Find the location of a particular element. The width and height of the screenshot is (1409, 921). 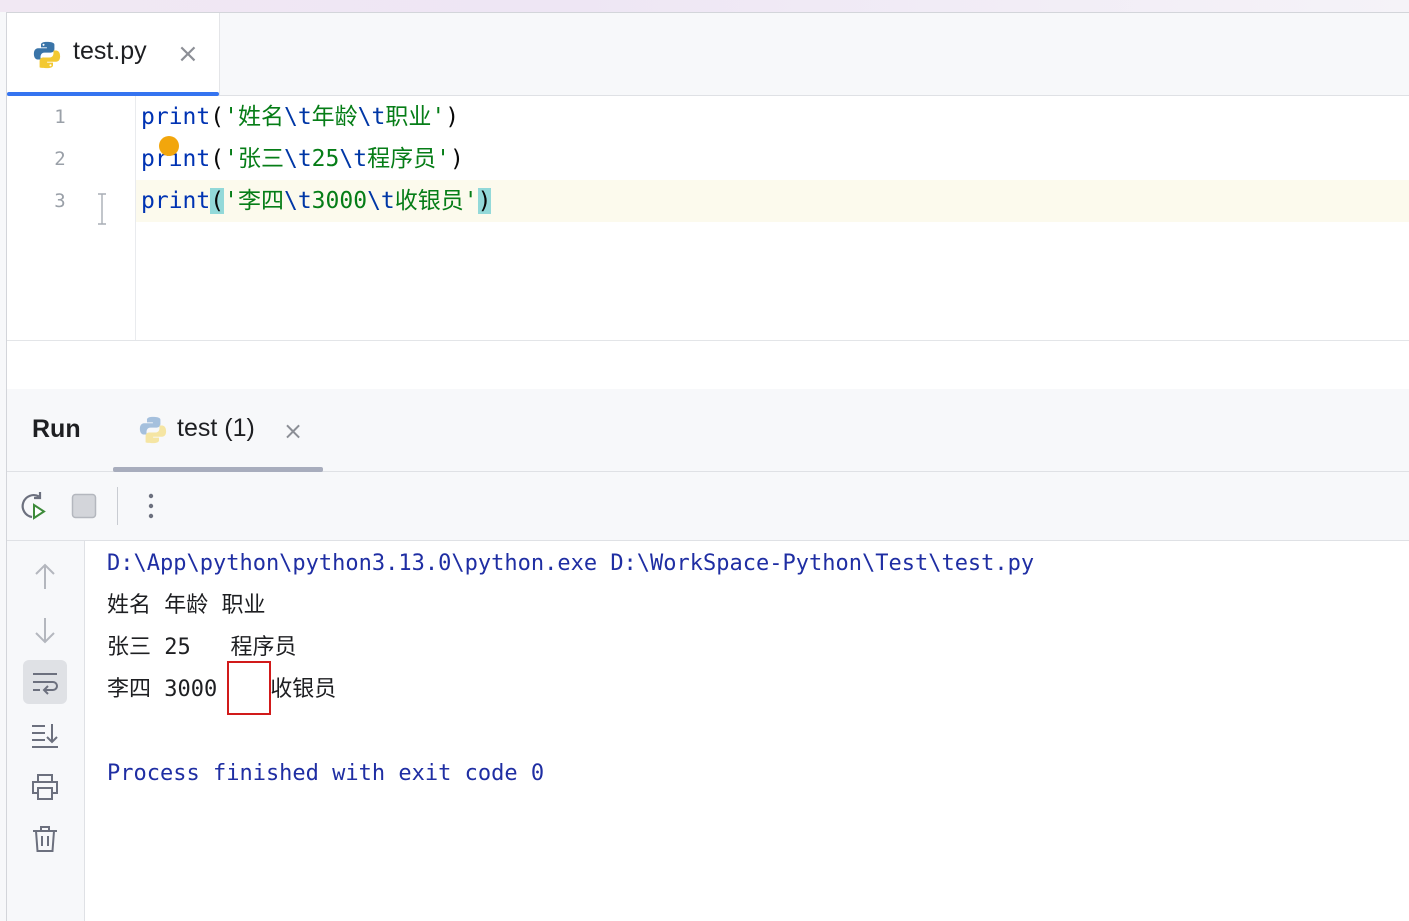

print-icon is located at coordinates (45, 787).